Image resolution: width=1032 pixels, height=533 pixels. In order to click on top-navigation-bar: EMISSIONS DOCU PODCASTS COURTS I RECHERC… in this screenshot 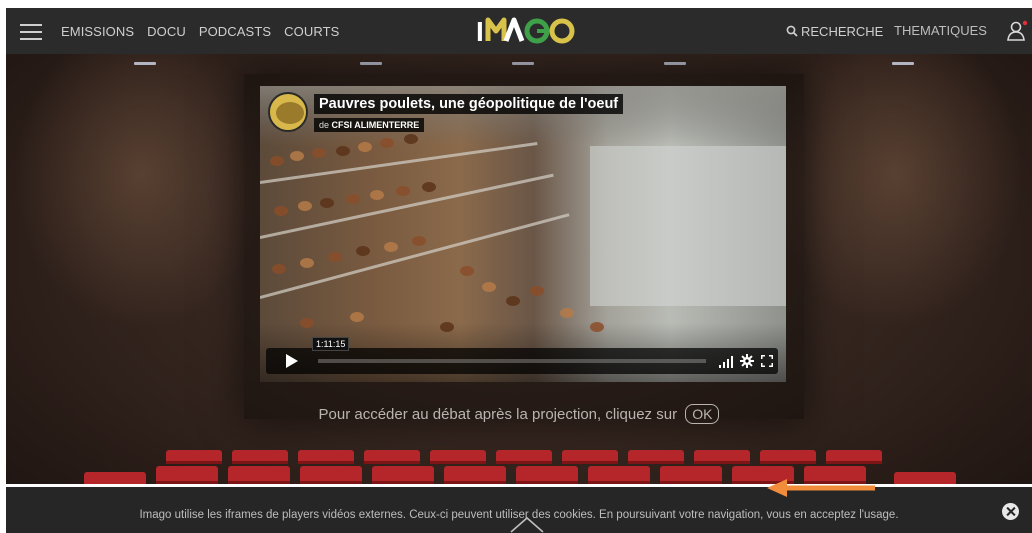, I will do `click(519, 31)`.